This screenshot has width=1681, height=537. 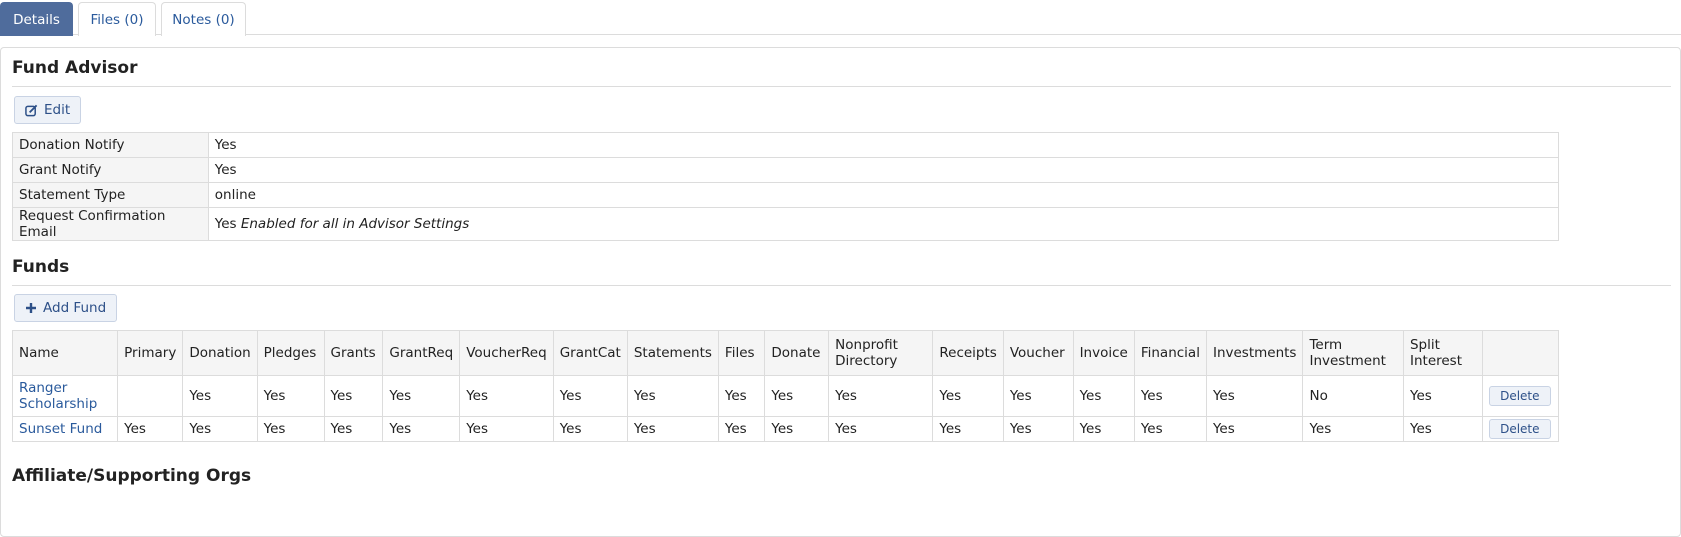 What do you see at coordinates (590, 353) in the screenshot?
I see `column-header: GrantCat` at bounding box center [590, 353].